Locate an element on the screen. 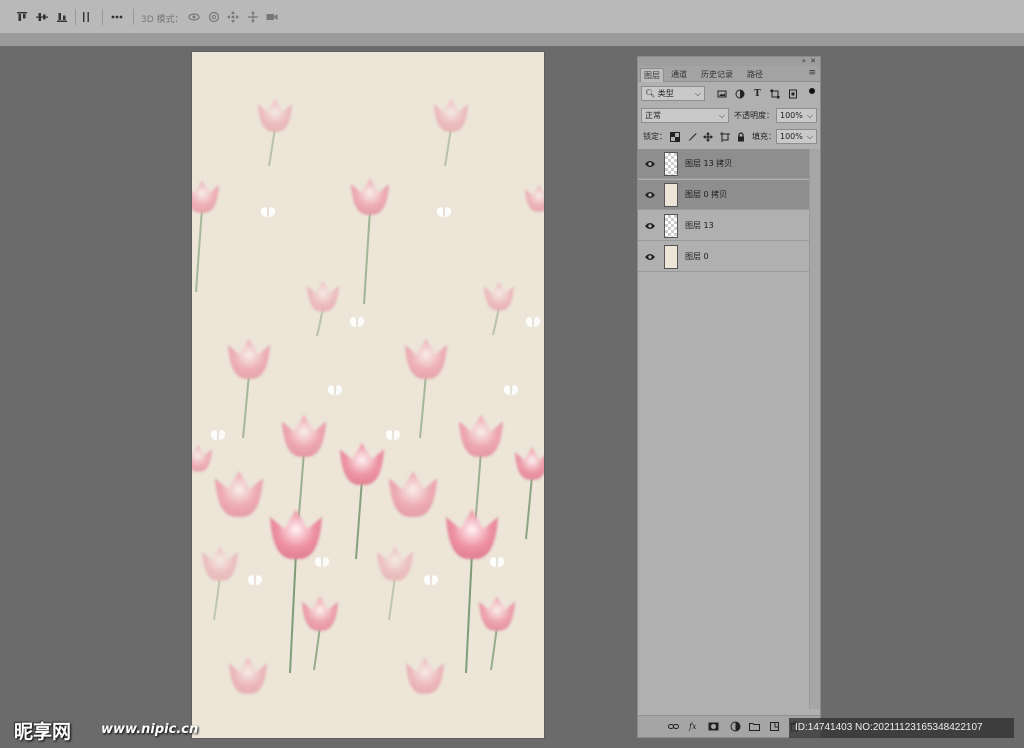  mask-icon is located at coordinates (713, 726).